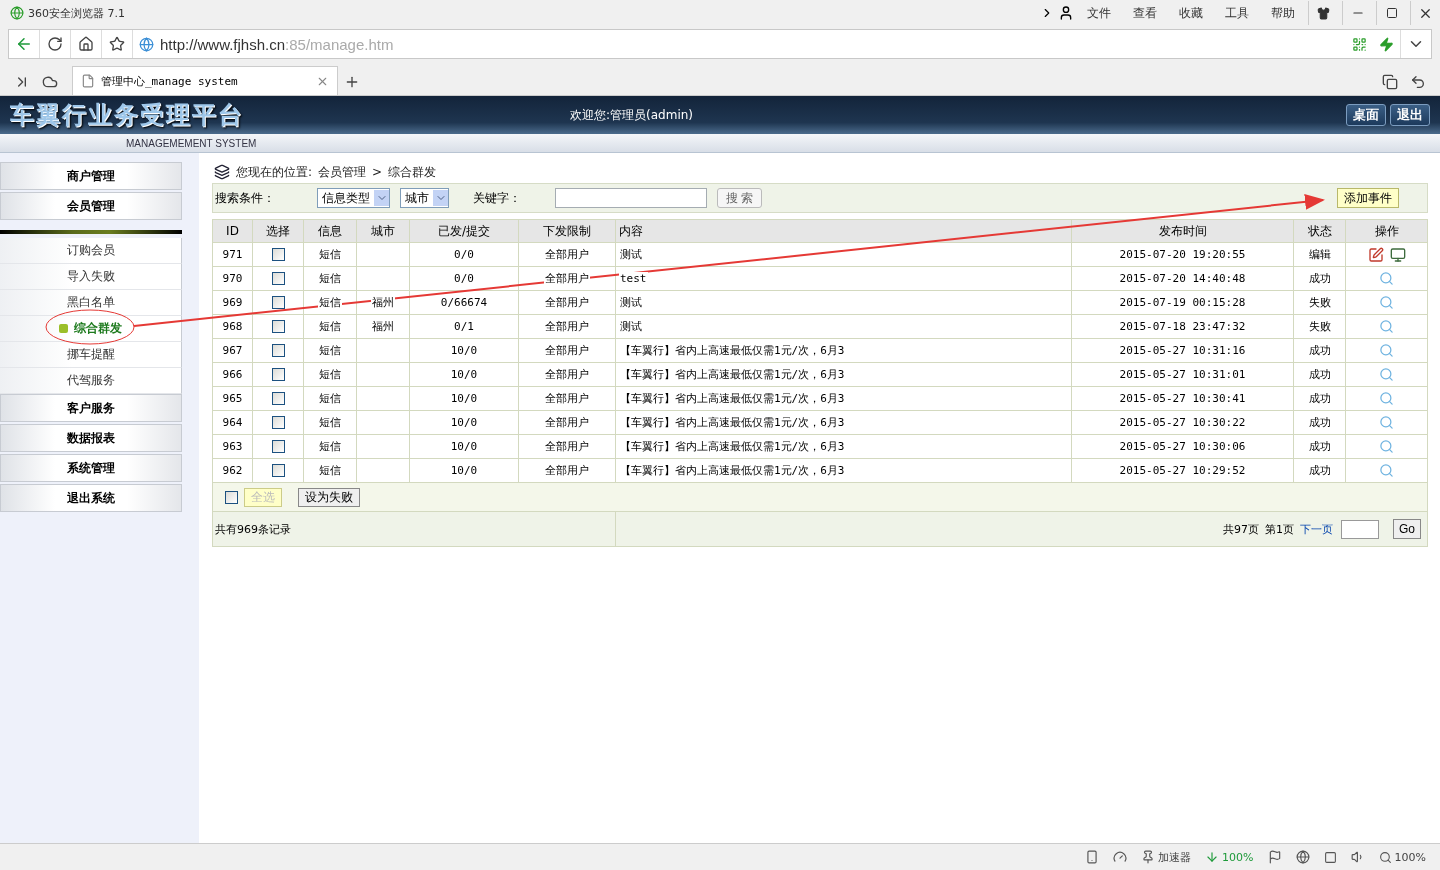 This screenshot has height=870, width=1440. I want to click on browser-logo-icon, so click(17, 13).